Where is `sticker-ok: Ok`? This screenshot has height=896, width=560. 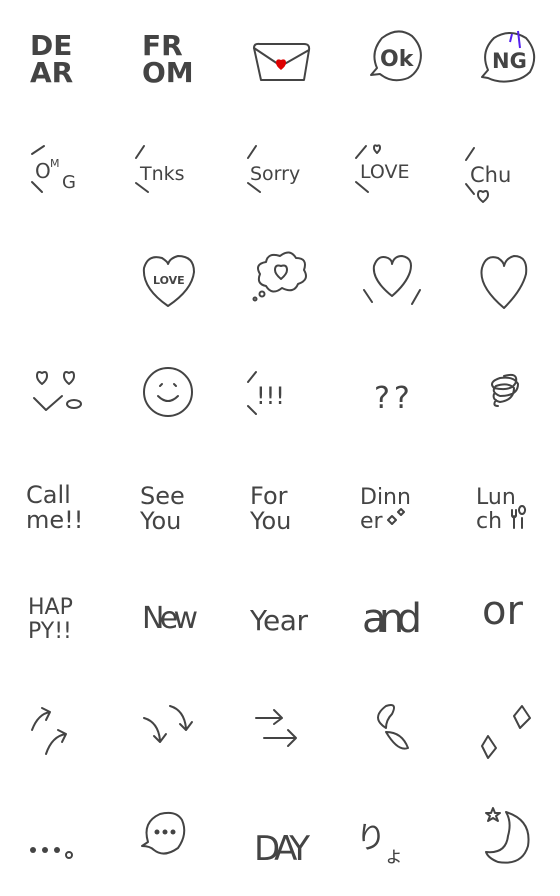 sticker-ok: Ok is located at coordinates (392, 56).